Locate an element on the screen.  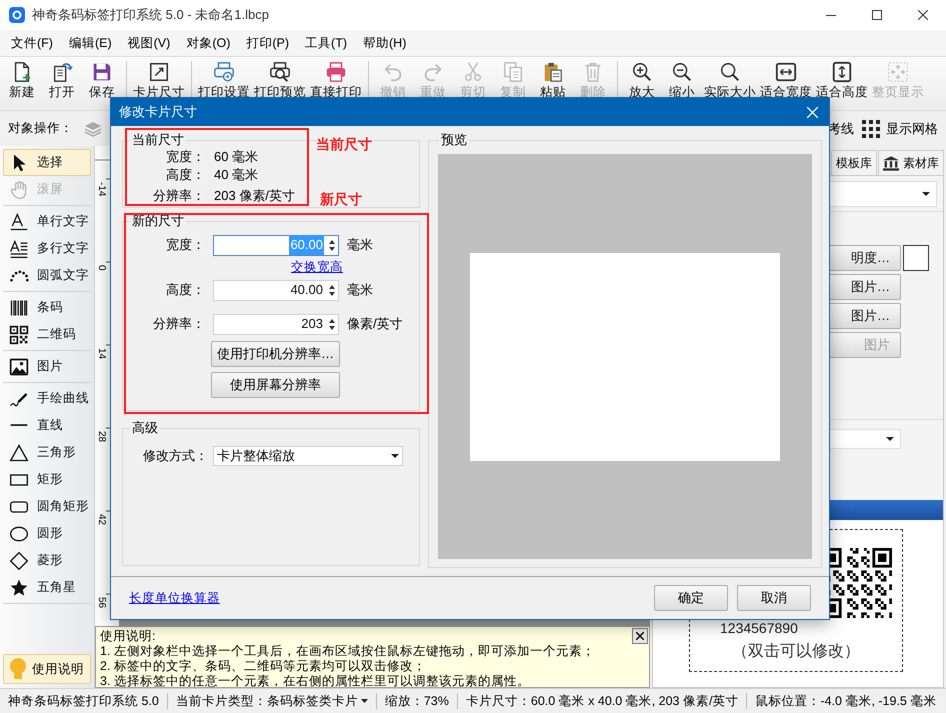
unit-converter-link: 长度单位换算器 is located at coordinates (174, 598).